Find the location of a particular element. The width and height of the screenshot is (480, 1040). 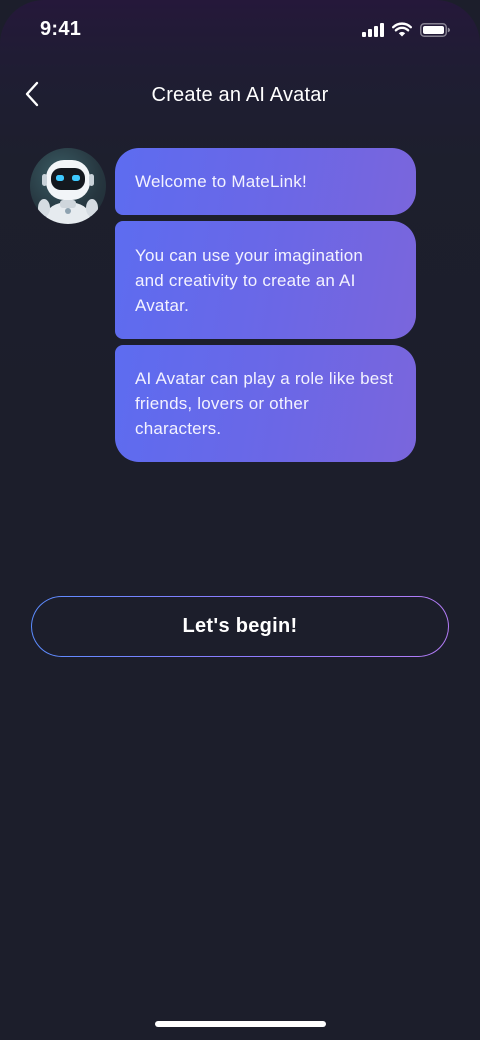

chat-message-text: Welcome to MateLink! is located at coordinates (221, 181).